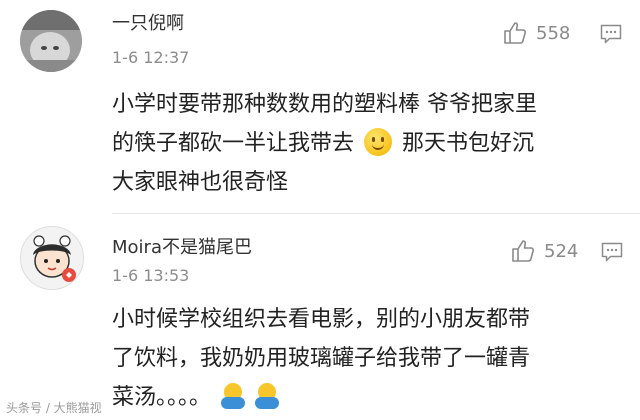 The height and width of the screenshot is (420, 640). What do you see at coordinates (321, 319) in the screenshot?
I see `comment-line: 小时候学校组织去看电影，别的小朋友都带` at bounding box center [321, 319].